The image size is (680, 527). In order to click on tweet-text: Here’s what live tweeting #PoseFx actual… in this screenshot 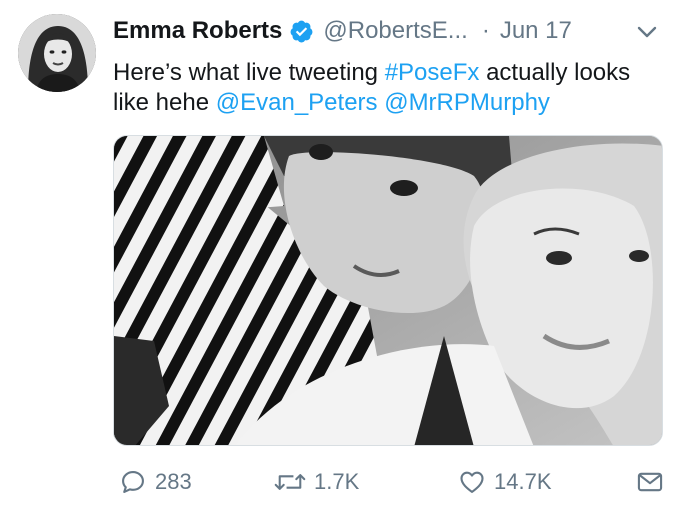, I will do `click(383, 88)`.